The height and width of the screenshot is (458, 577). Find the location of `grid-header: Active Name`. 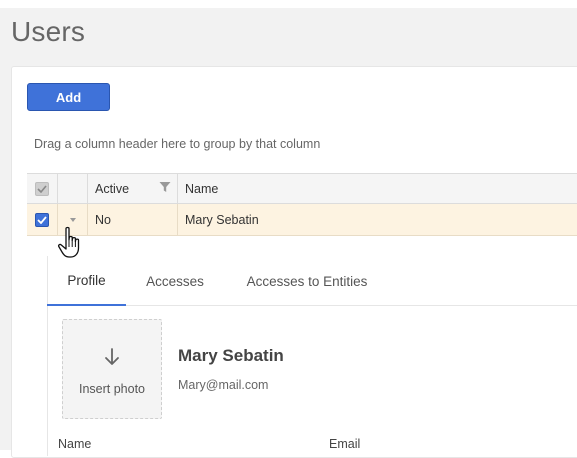

grid-header: Active Name is located at coordinates (302, 188).